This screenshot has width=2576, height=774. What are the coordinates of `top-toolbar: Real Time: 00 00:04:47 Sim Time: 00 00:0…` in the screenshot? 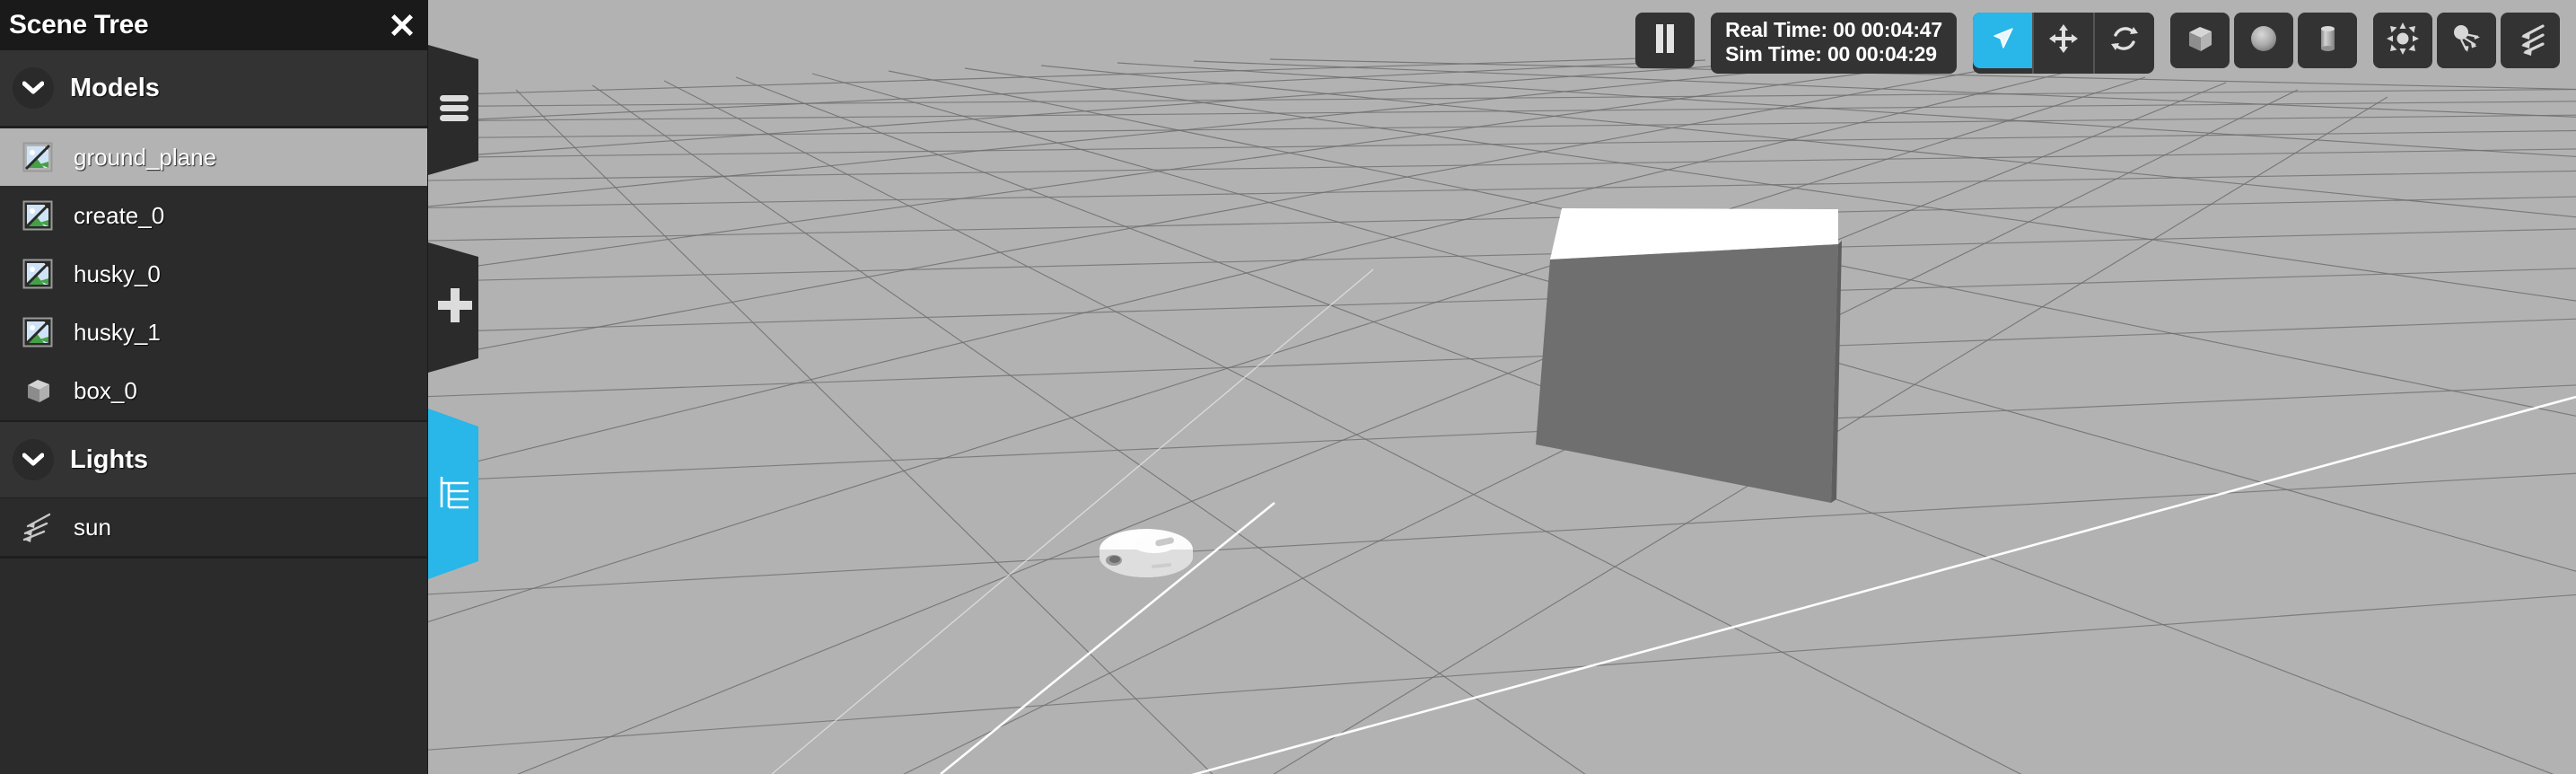 It's located at (2097, 44).